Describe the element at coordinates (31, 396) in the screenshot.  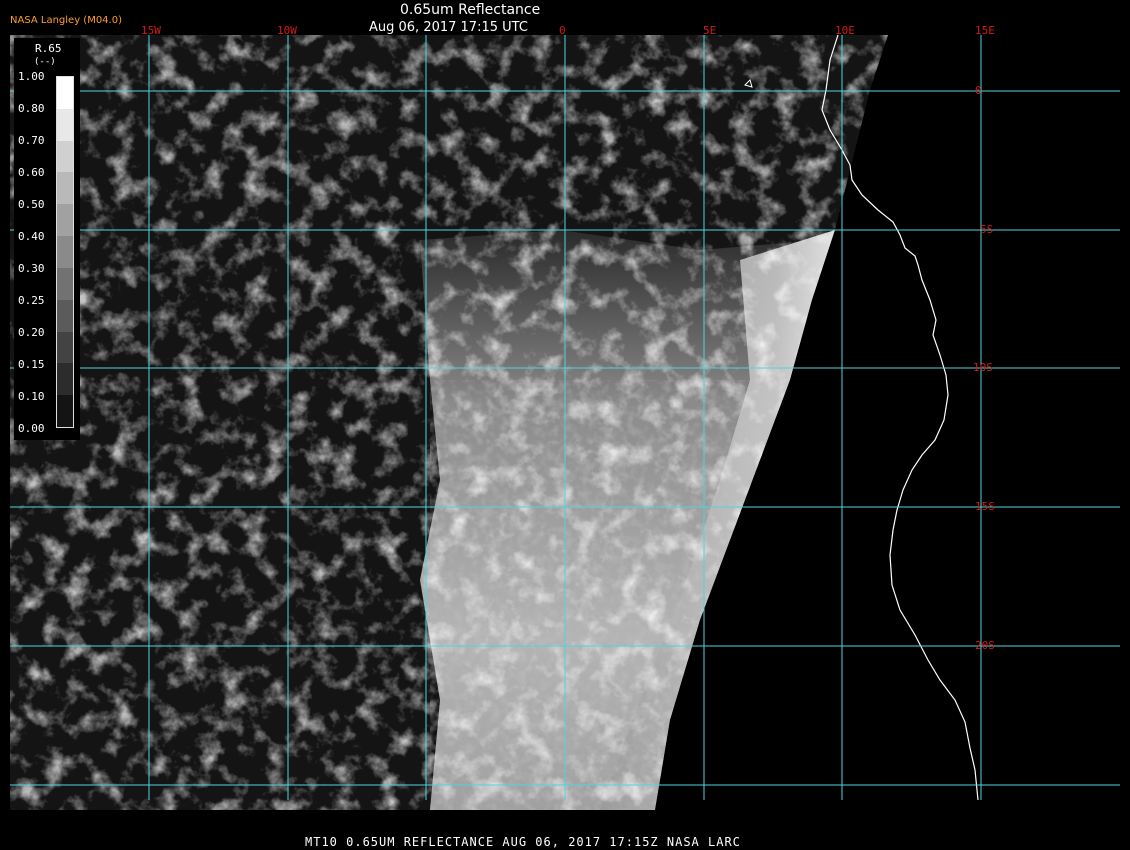
I see `legend-value: 0.10` at that location.